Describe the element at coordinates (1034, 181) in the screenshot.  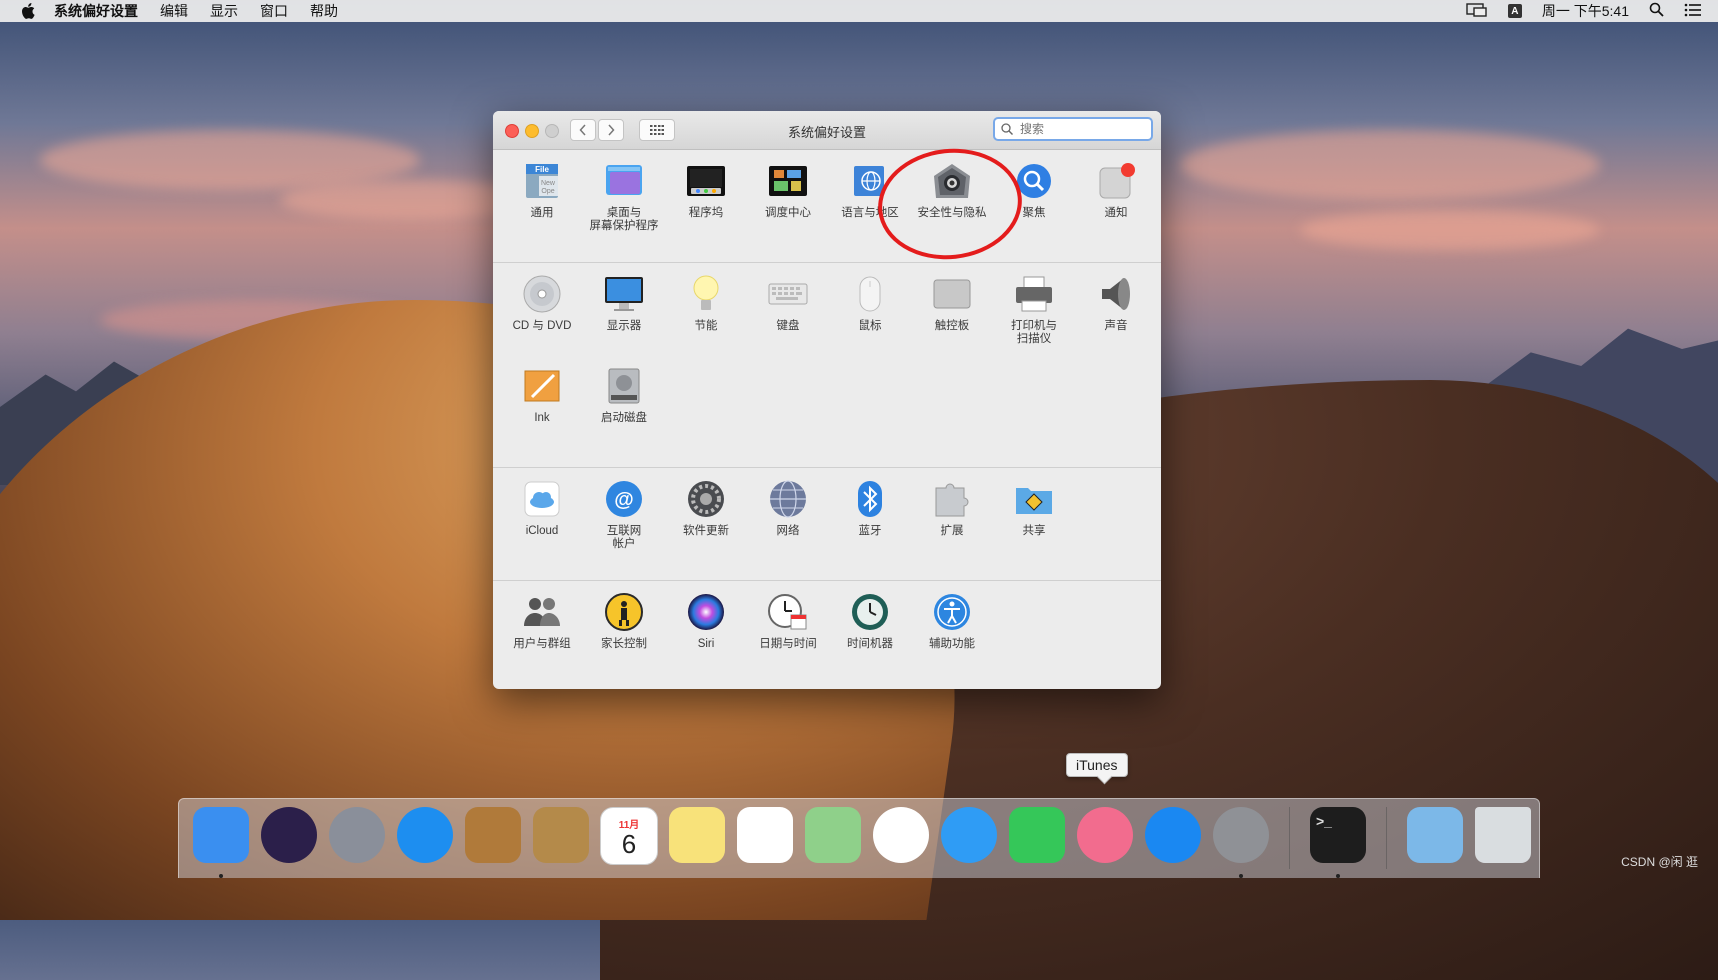
I see `spotlight-icon` at that location.